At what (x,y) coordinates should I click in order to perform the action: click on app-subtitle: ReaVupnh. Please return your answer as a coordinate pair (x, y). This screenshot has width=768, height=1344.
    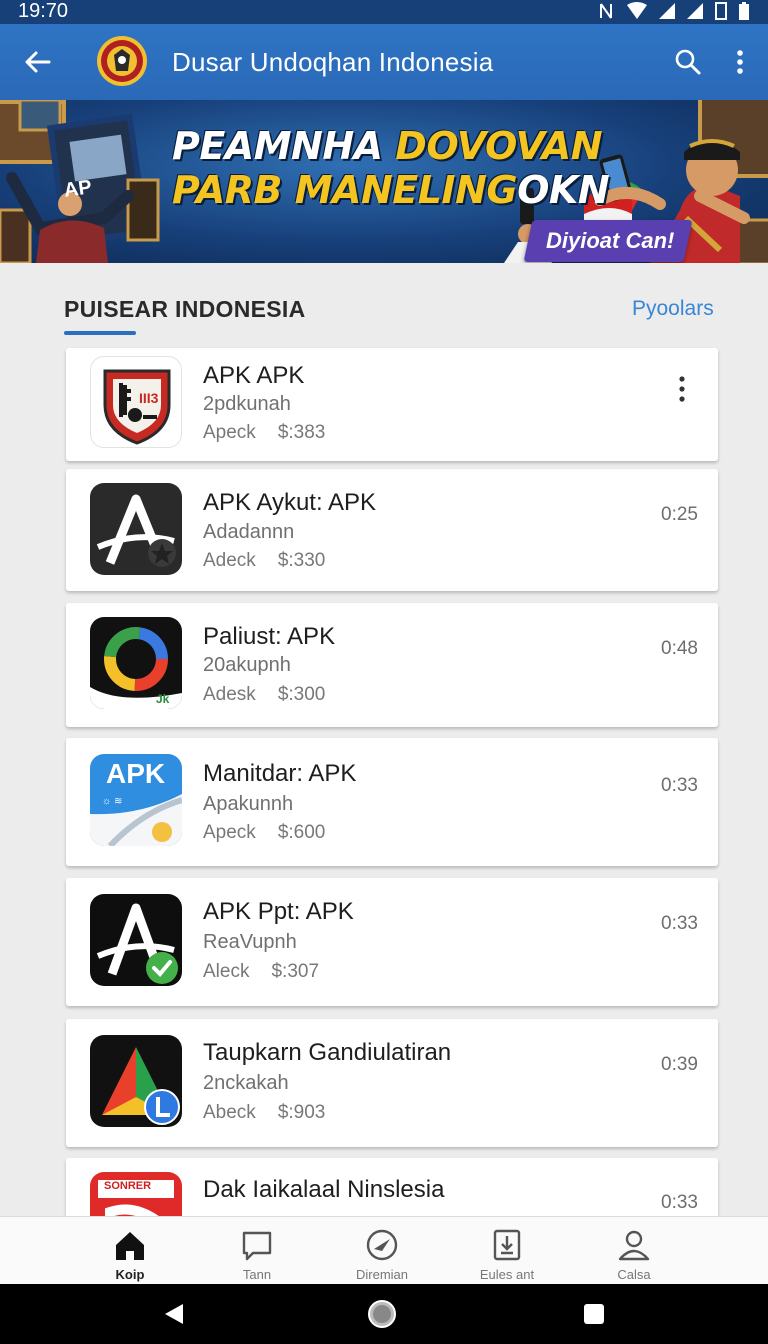
    Looking at the image, I should click on (250, 942).